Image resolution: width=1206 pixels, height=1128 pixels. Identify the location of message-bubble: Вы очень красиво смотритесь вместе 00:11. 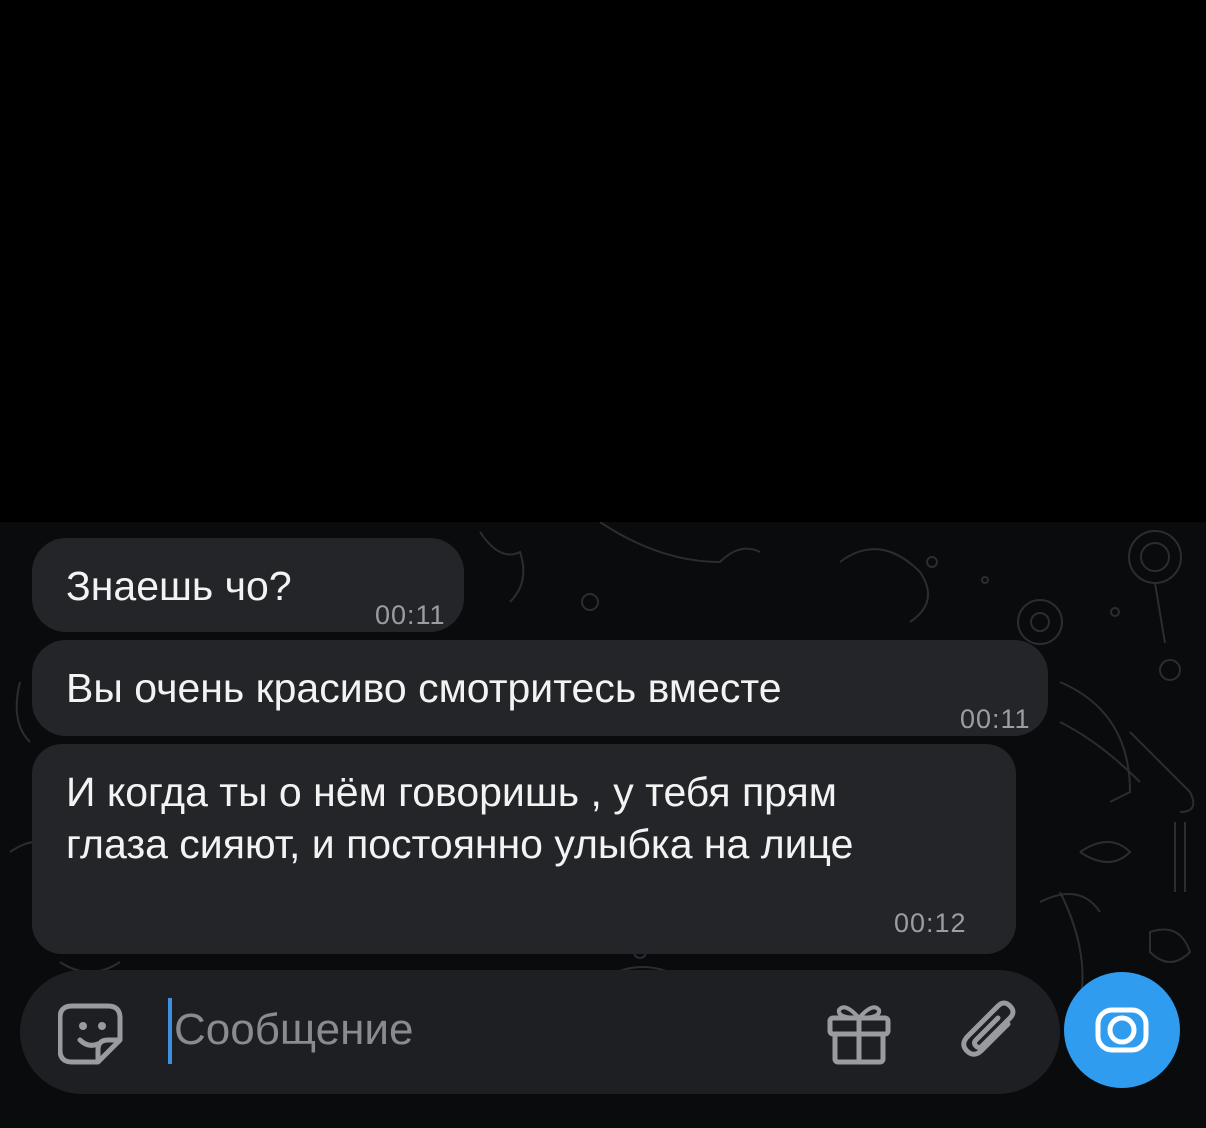
(540, 688).